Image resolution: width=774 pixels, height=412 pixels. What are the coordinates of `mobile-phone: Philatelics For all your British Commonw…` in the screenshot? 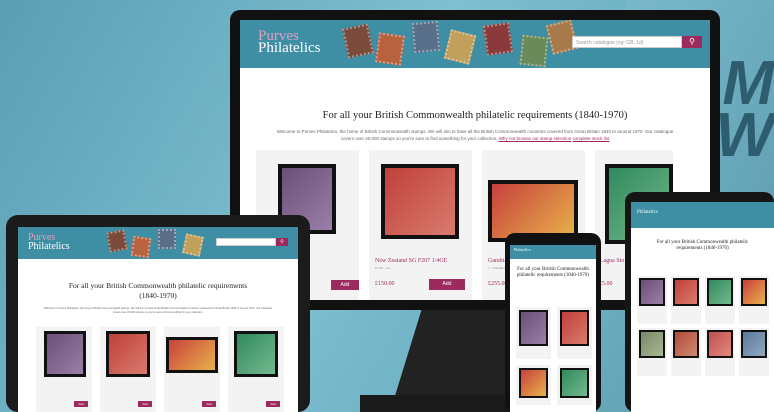 It's located at (553, 322).